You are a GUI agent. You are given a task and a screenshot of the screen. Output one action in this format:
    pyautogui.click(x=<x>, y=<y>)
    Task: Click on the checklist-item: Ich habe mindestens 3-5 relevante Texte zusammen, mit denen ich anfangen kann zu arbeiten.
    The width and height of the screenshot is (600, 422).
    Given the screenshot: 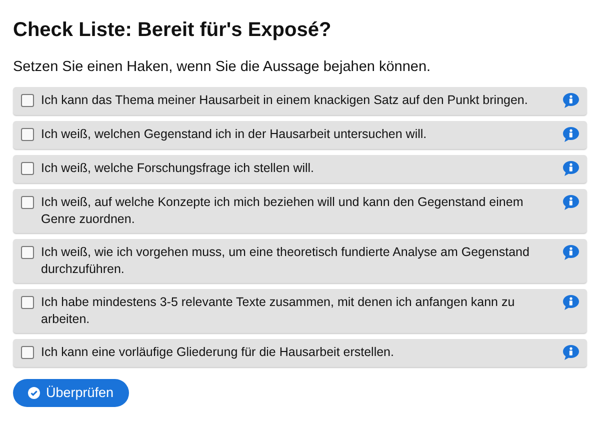 What is the action you would take?
    pyautogui.click(x=300, y=310)
    